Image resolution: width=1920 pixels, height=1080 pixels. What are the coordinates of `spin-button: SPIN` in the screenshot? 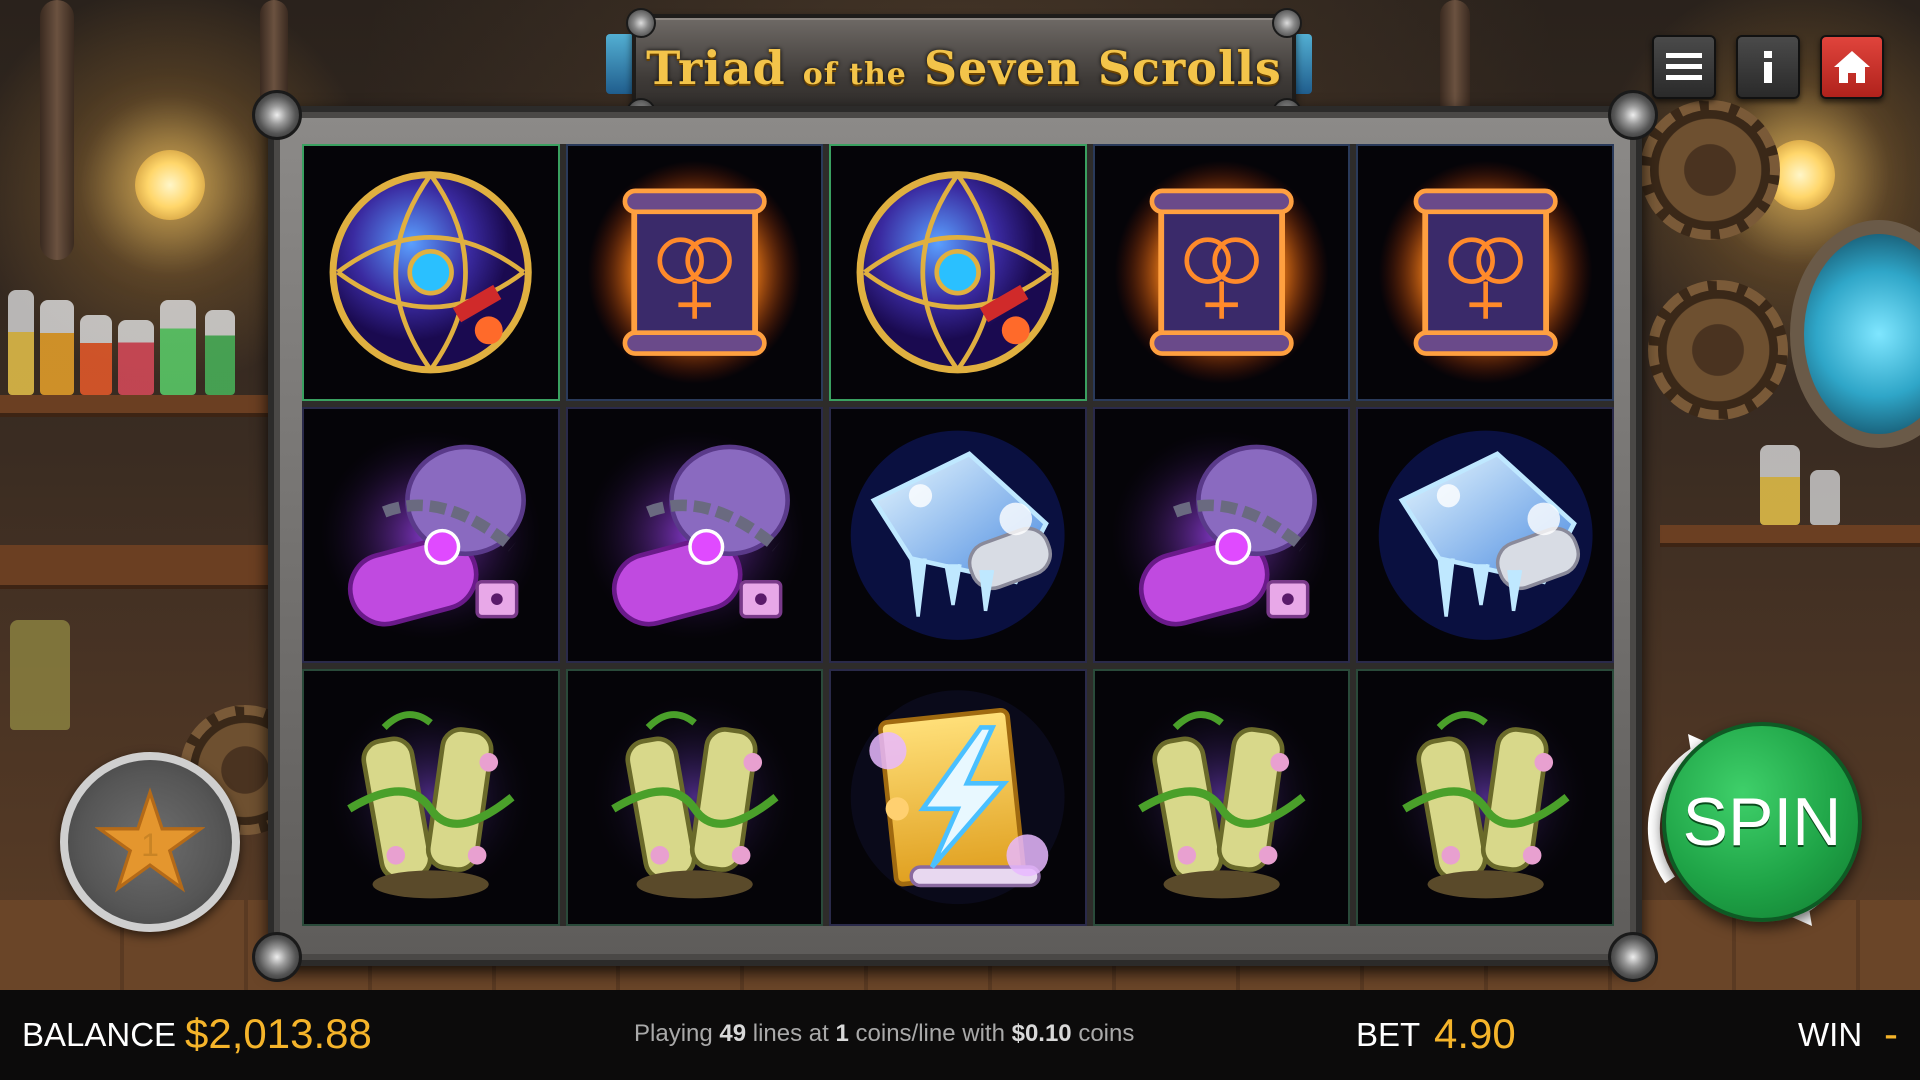 It's located at (1762, 822).